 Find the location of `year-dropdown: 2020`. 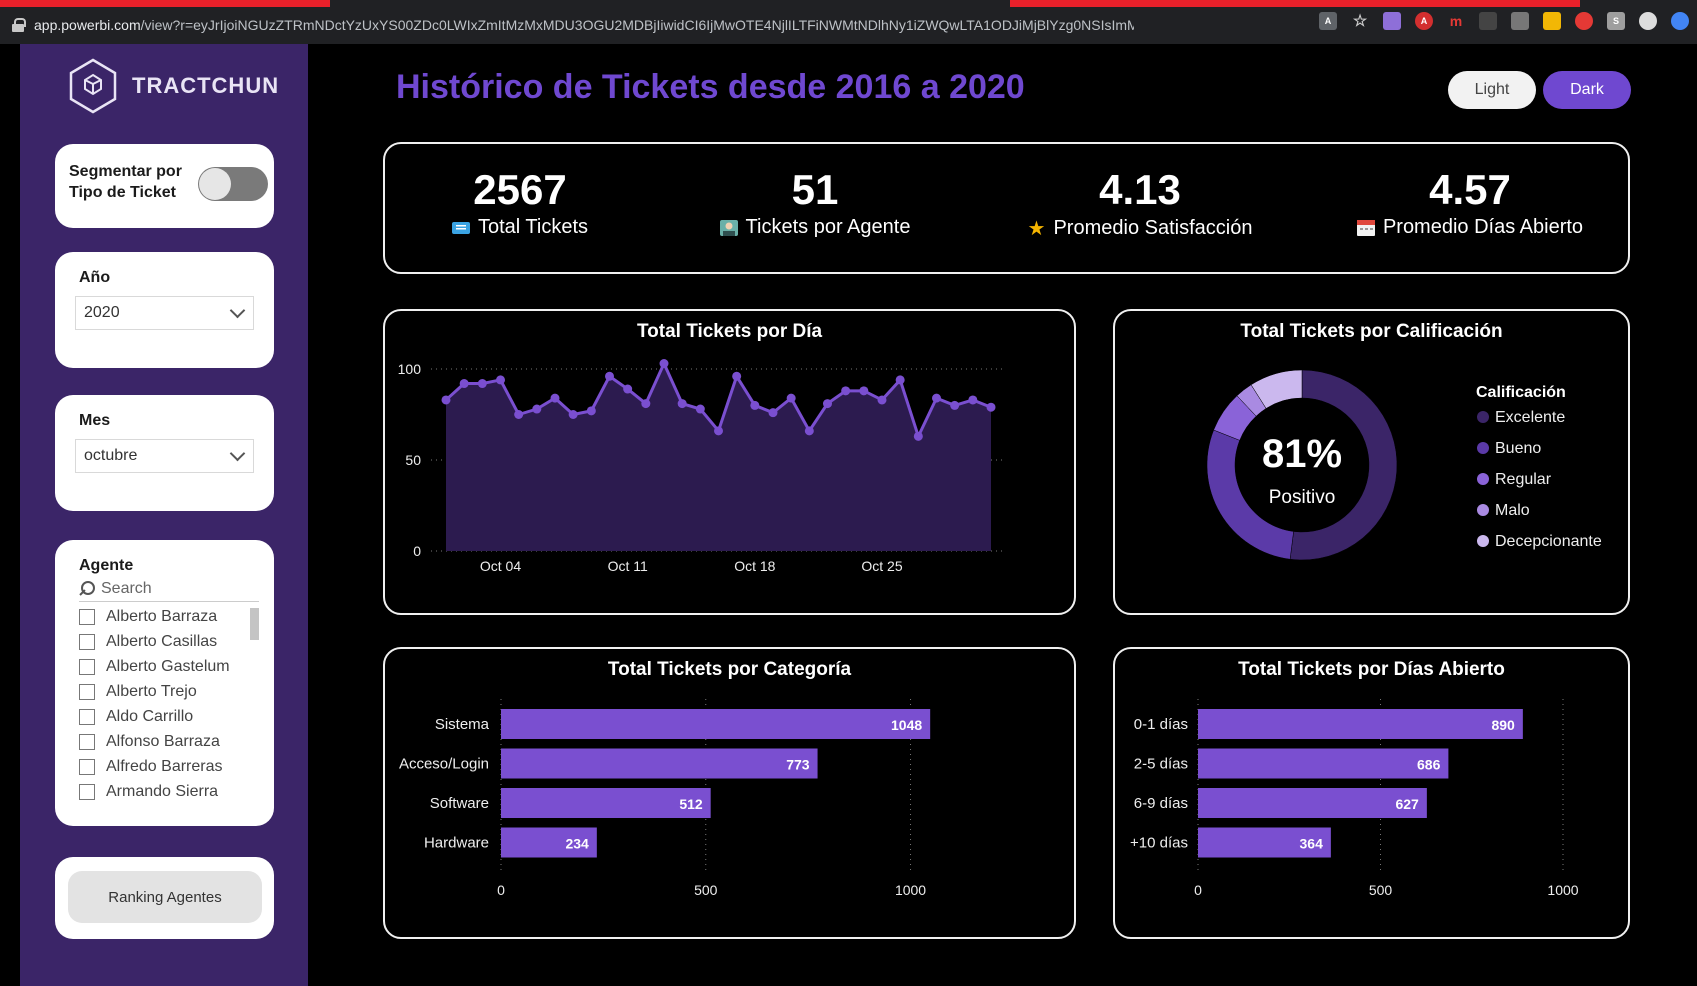

year-dropdown: 2020 is located at coordinates (164, 313).